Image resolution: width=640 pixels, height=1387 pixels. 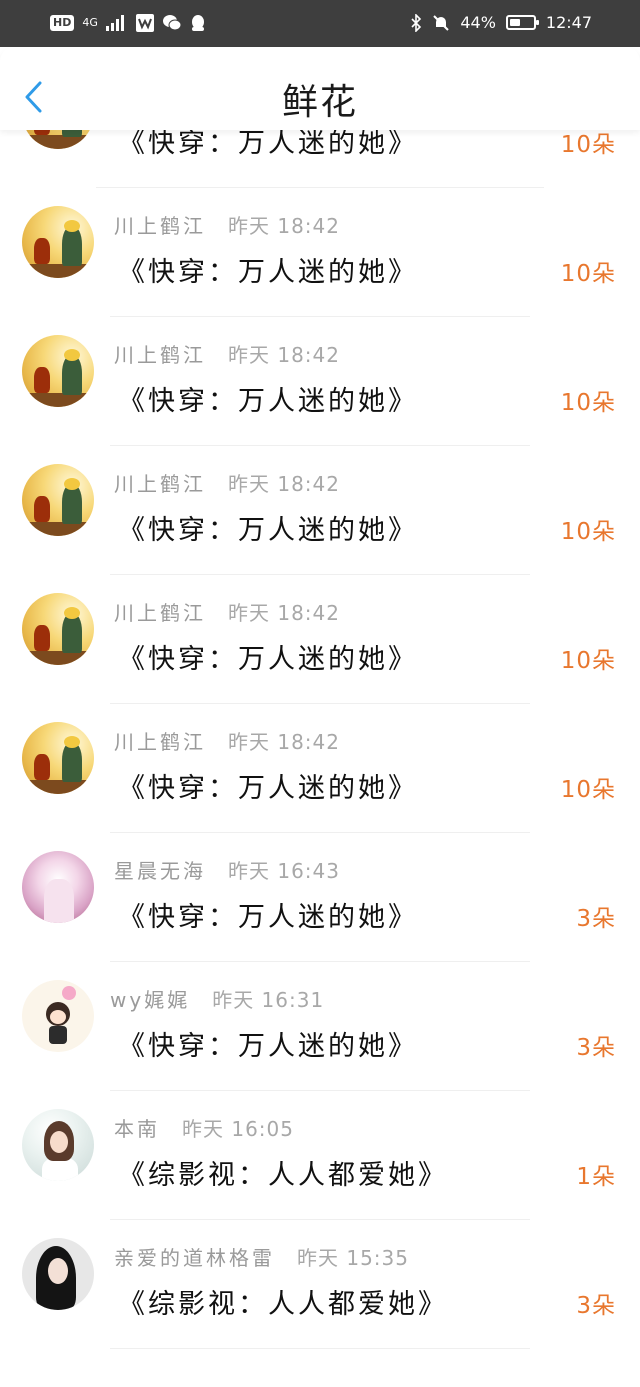 I want to click on battery-icon, so click(x=522, y=22).